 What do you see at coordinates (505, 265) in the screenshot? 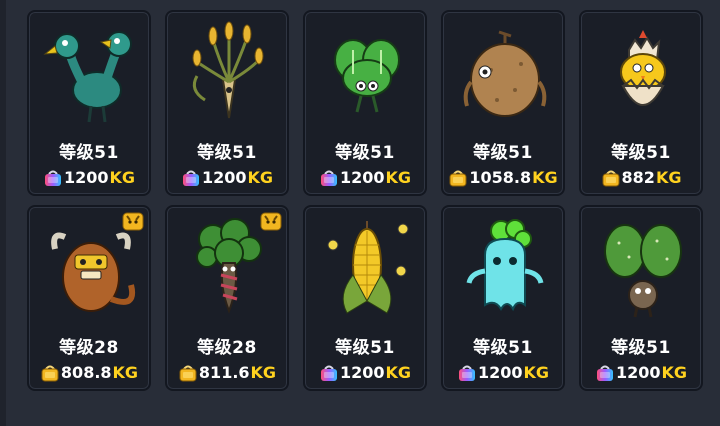
I see `ghost-creature-icon` at bounding box center [505, 265].